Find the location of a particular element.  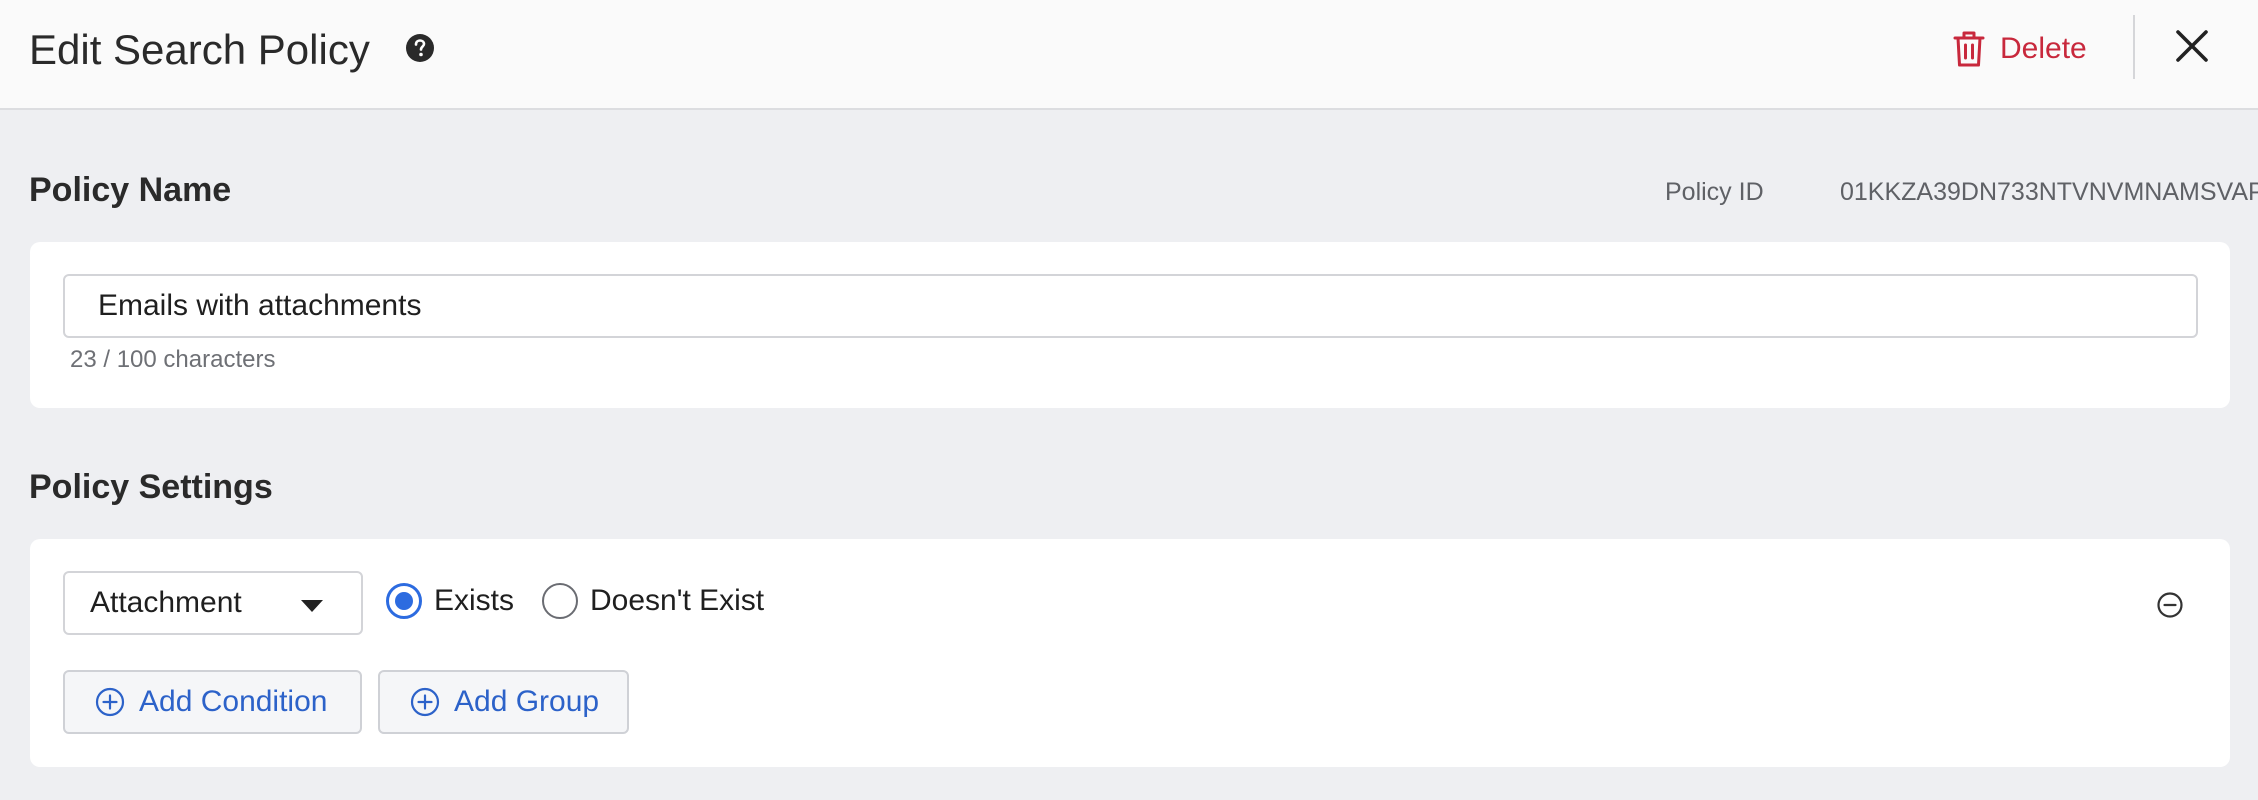

add-condition-label: Add Condition is located at coordinates (233, 701).